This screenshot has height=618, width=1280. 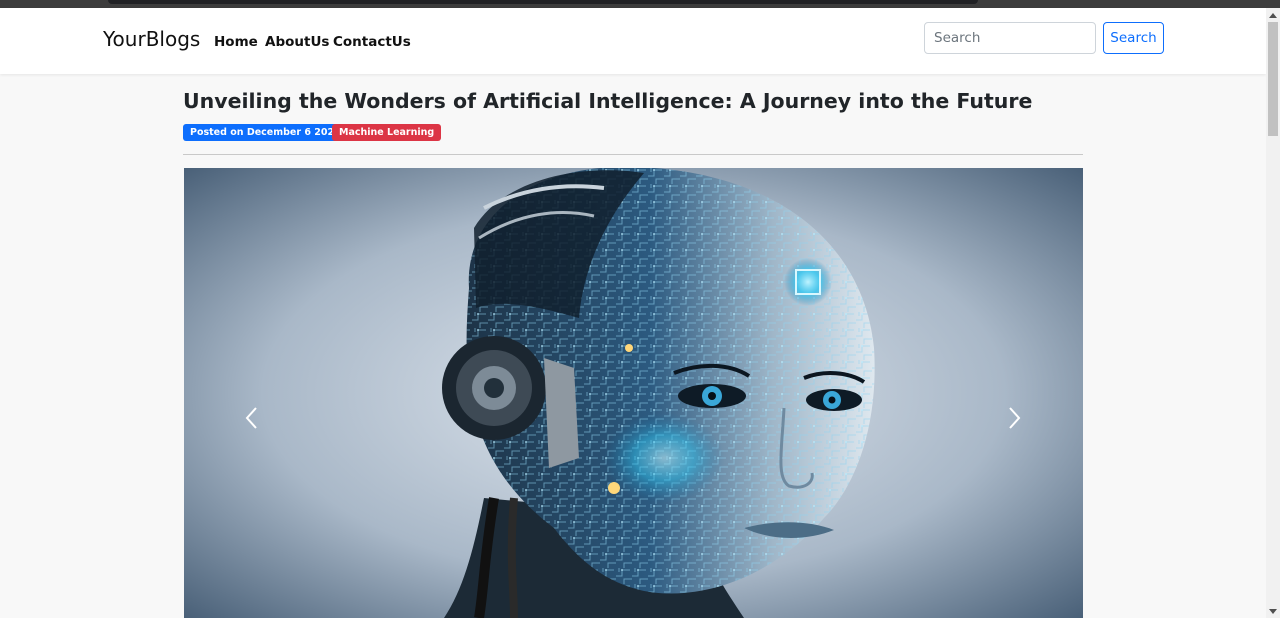 What do you see at coordinates (633, 41) in the screenshot?
I see `navbar: YourBlogs Home AboutUs ContactUs Search` at bounding box center [633, 41].